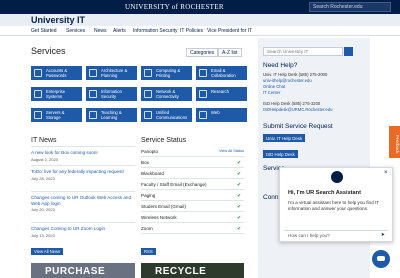 This screenshot has width=400, height=278. Describe the element at coordinates (93, 115) in the screenshot. I see `graduation-cap-icon` at that location.